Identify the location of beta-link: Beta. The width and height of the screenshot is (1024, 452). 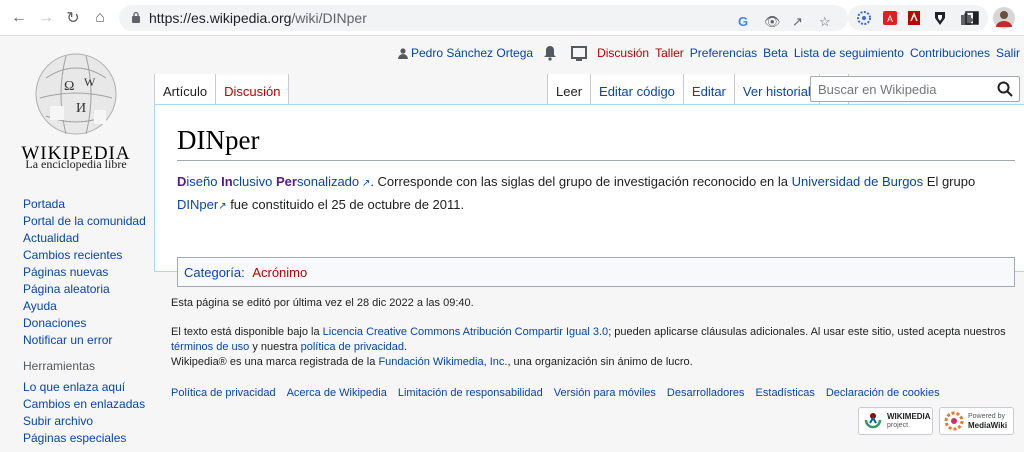
(775, 53).